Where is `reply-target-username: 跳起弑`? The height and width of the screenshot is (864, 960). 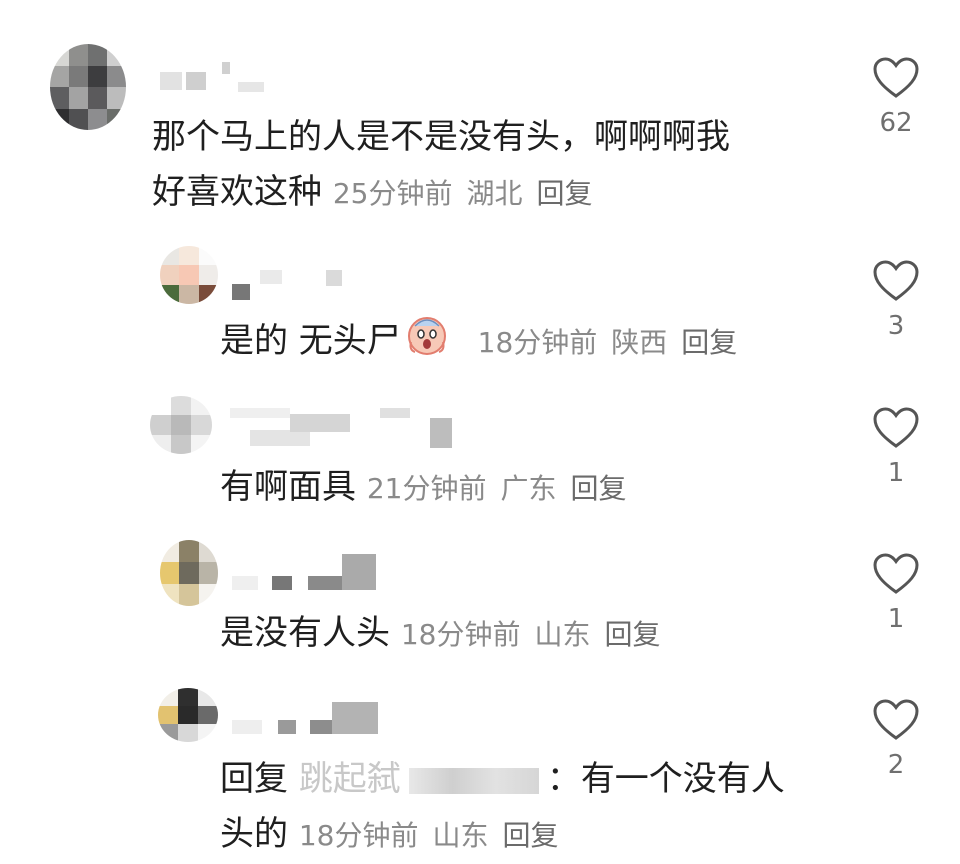 reply-target-username: 跳起弑 is located at coordinates (423, 779).